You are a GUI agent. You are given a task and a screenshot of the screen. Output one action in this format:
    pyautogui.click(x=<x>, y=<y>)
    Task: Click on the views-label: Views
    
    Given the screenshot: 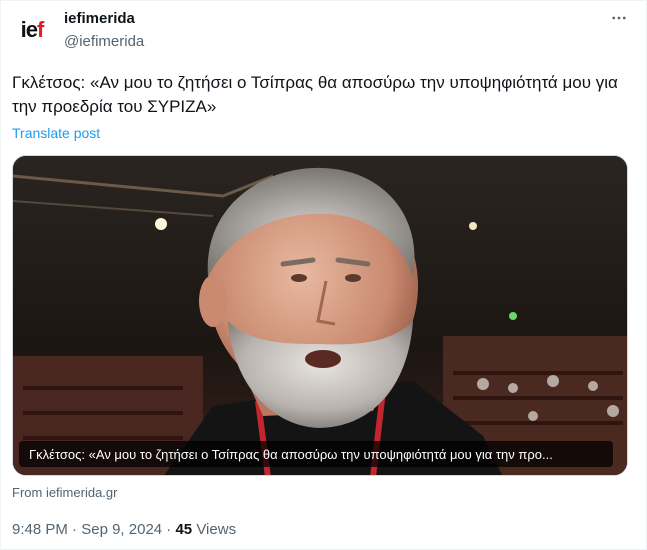 What is the action you would take?
    pyautogui.click(x=216, y=529)
    